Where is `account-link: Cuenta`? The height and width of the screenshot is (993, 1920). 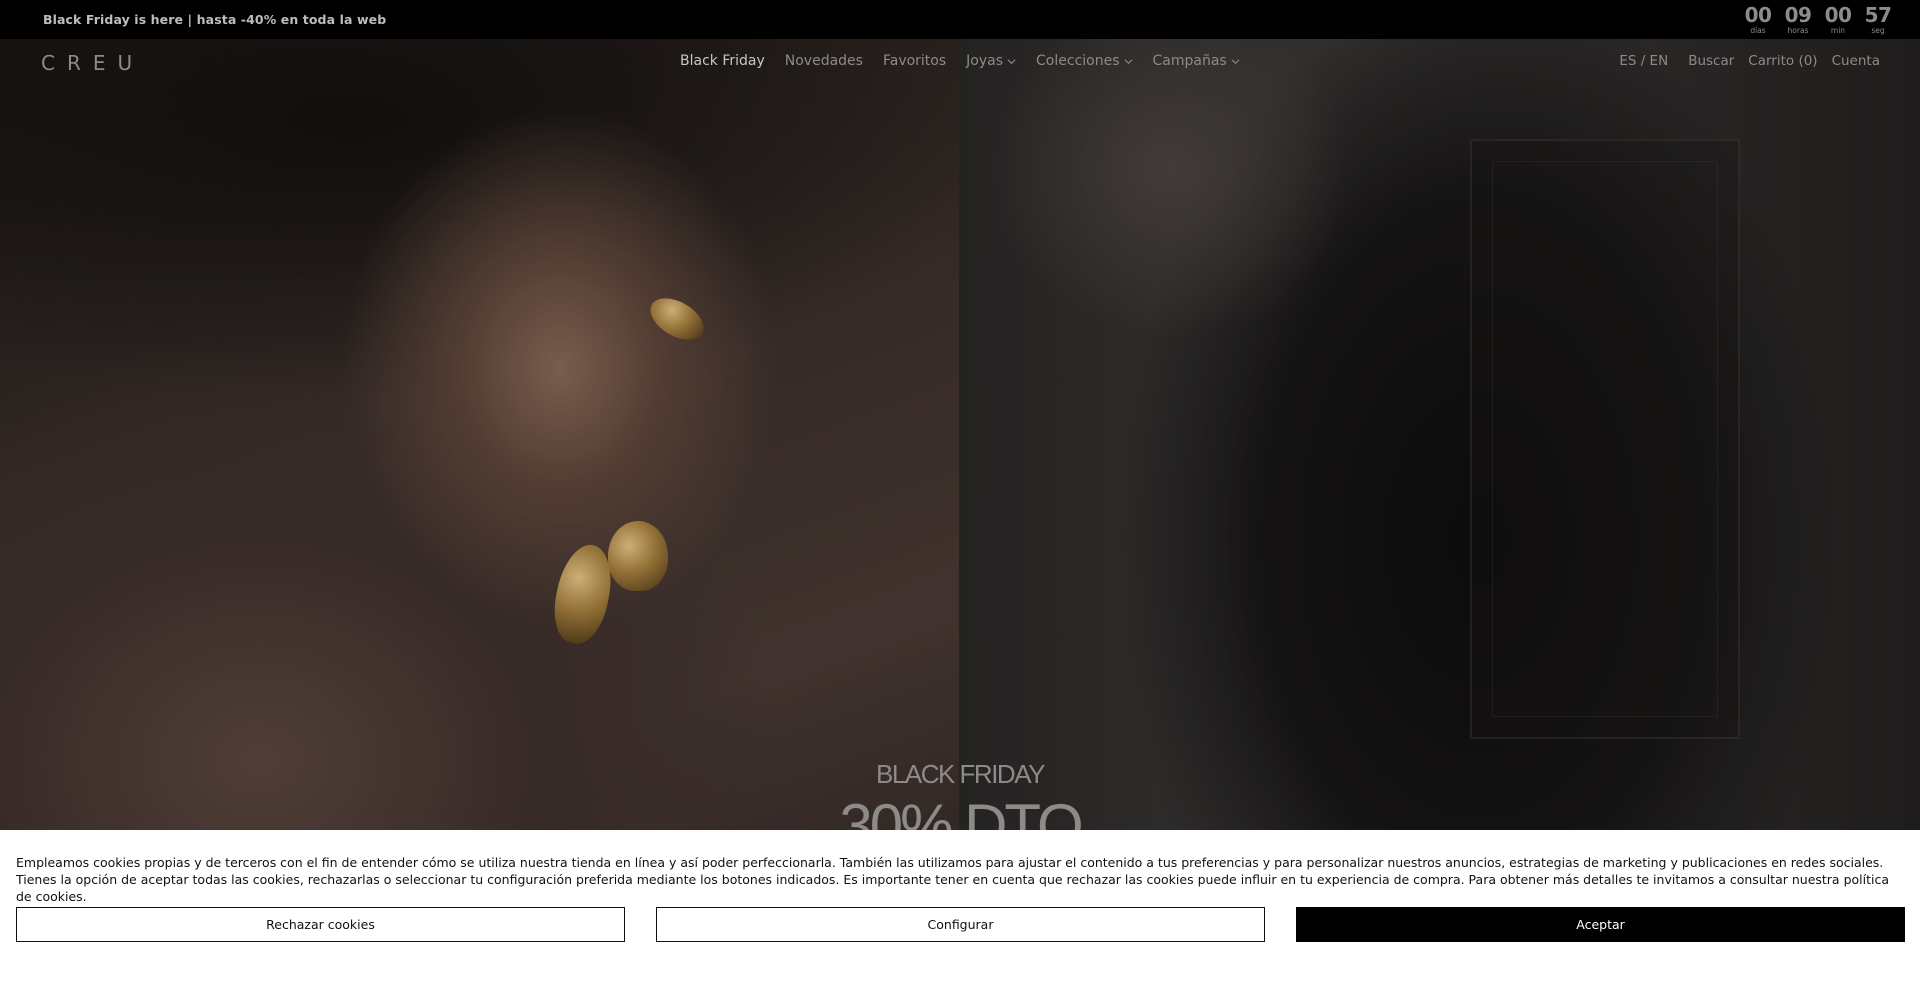 account-link: Cuenta is located at coordinates (1856, 61).